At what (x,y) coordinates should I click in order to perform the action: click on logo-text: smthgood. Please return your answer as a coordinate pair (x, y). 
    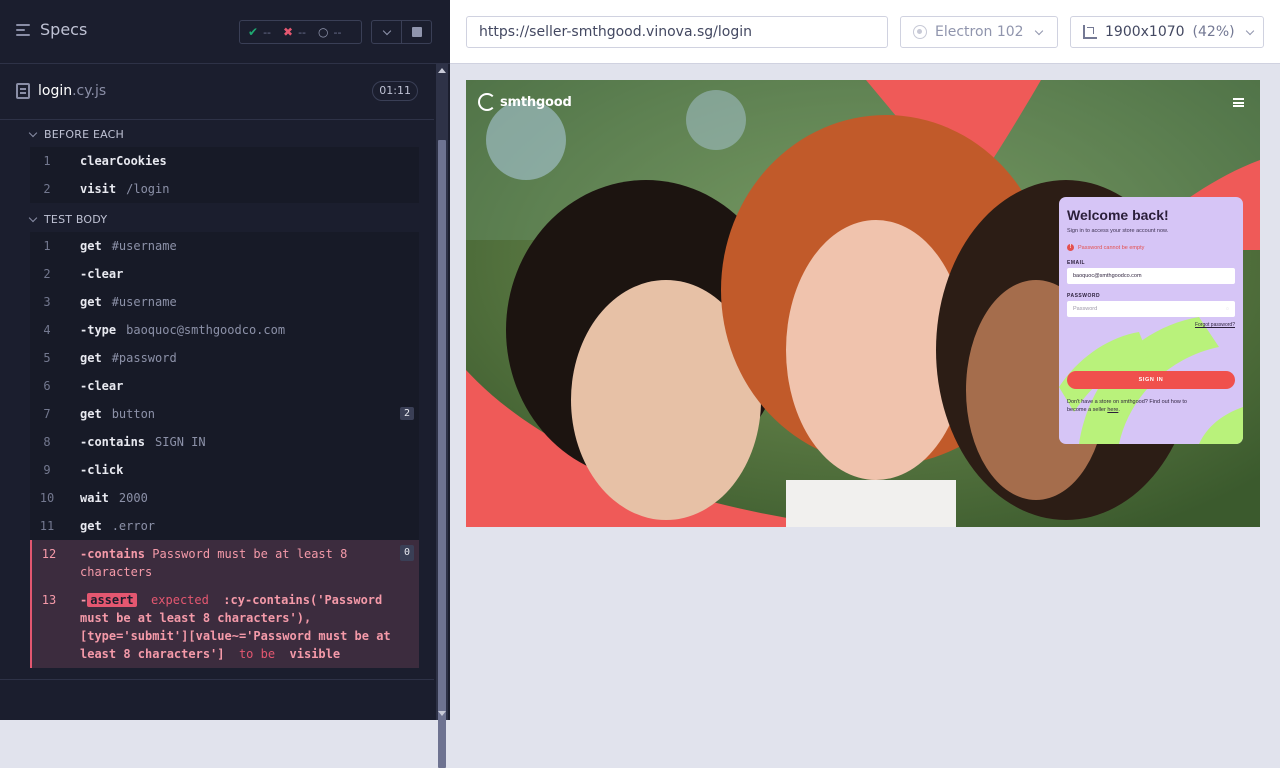
    Looking at the image, I should click on (536, 102).